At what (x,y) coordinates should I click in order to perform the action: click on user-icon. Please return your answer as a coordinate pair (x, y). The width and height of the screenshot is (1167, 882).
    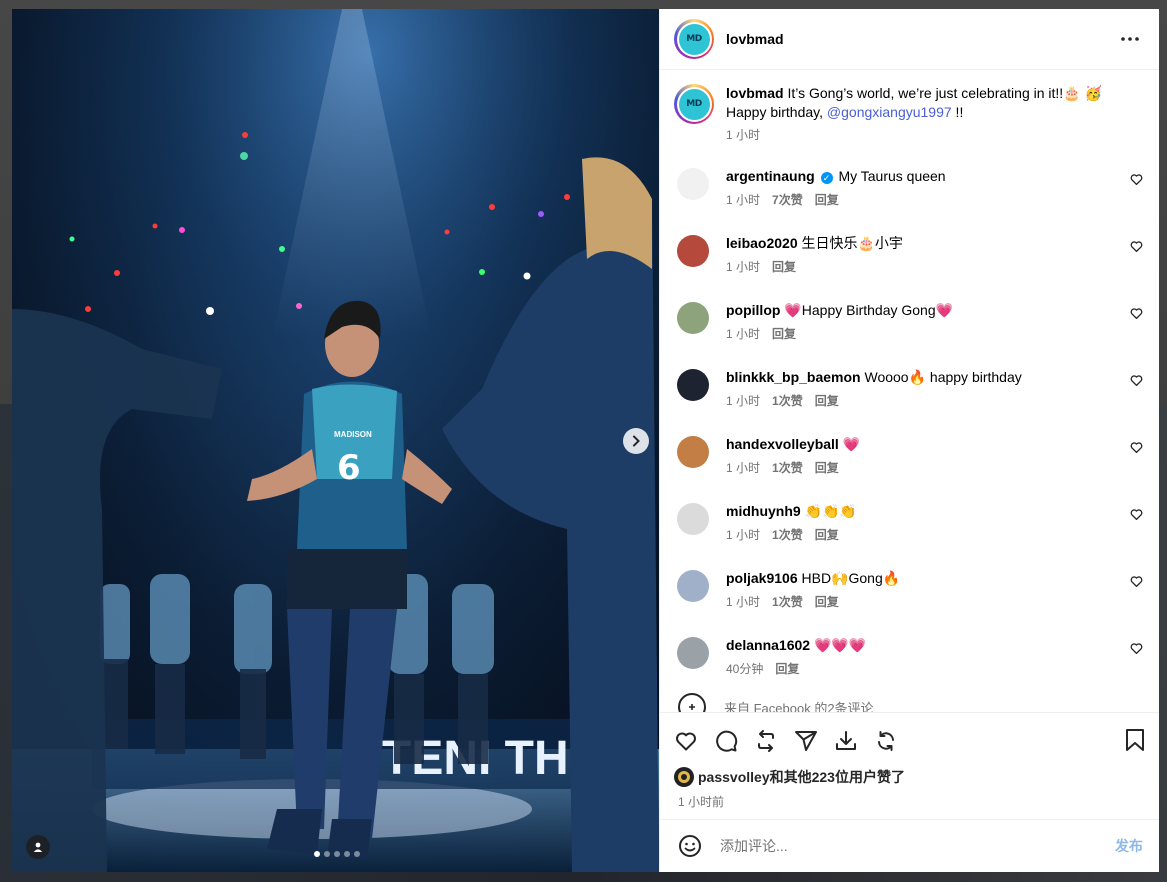
    Looking at the image, I should click on (38, 847).